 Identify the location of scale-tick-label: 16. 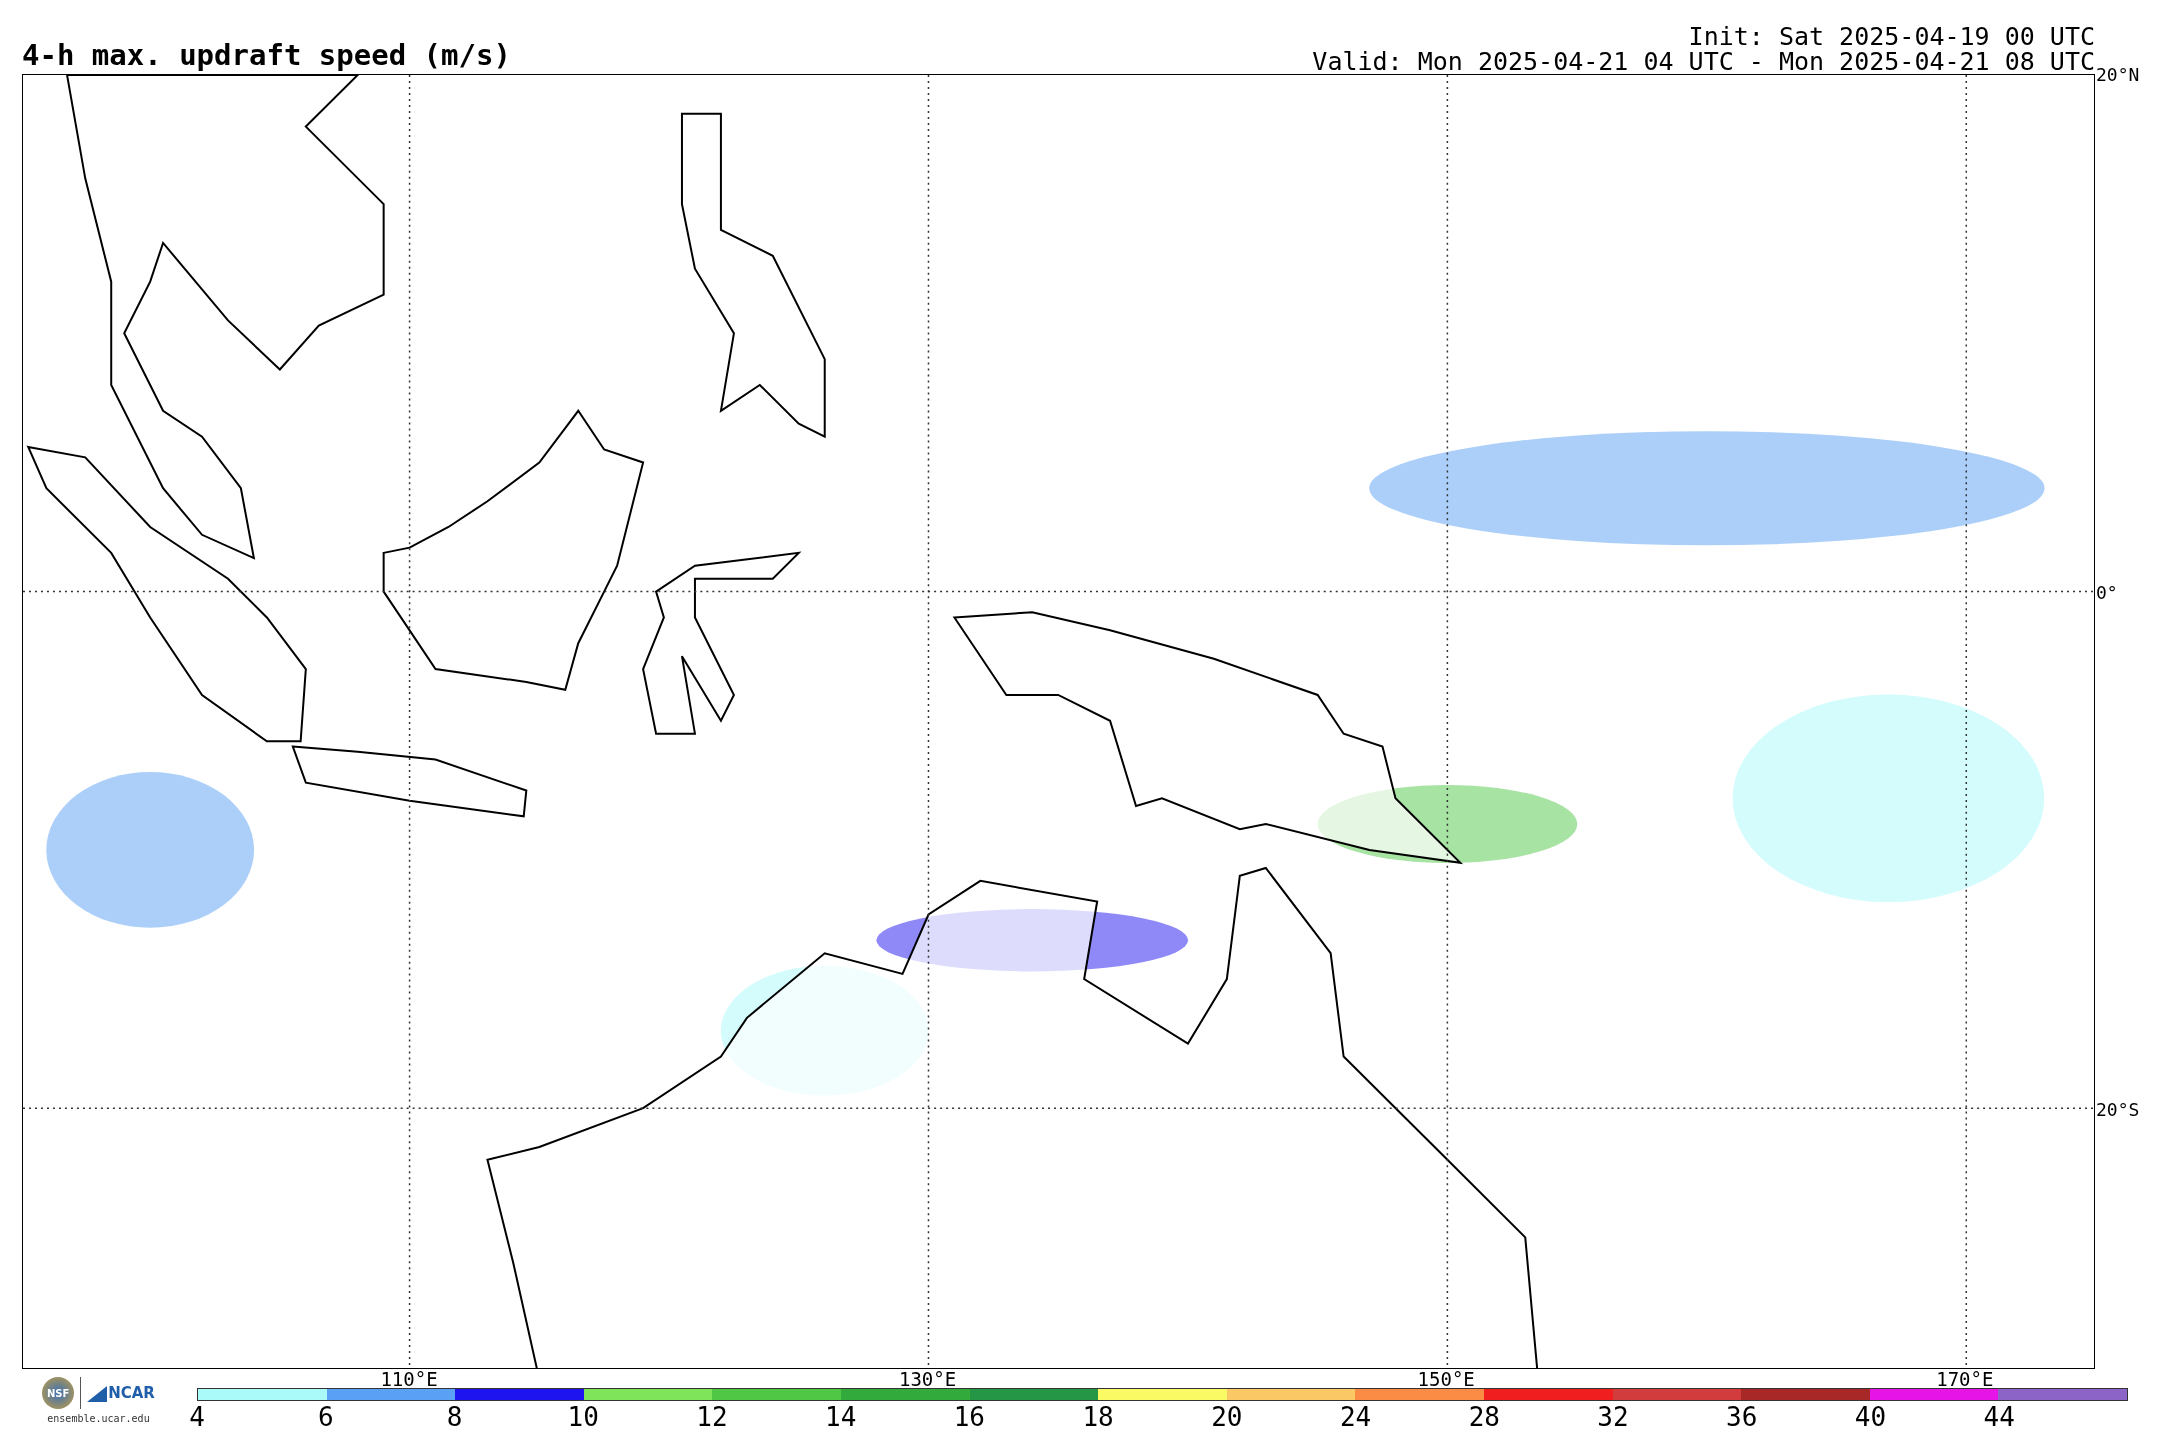
(969, 1417).